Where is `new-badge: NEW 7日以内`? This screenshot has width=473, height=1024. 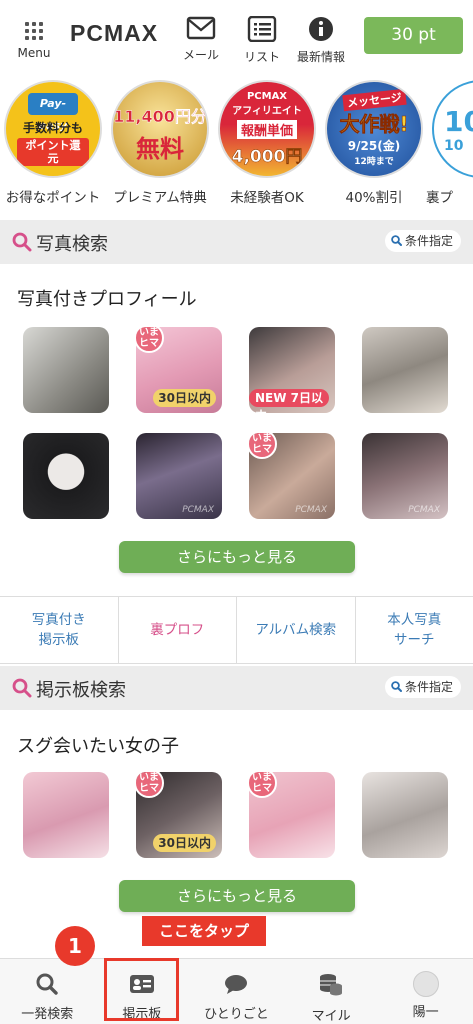
new-badge: NEW 7日以内 is located at coordinates (289, 401).